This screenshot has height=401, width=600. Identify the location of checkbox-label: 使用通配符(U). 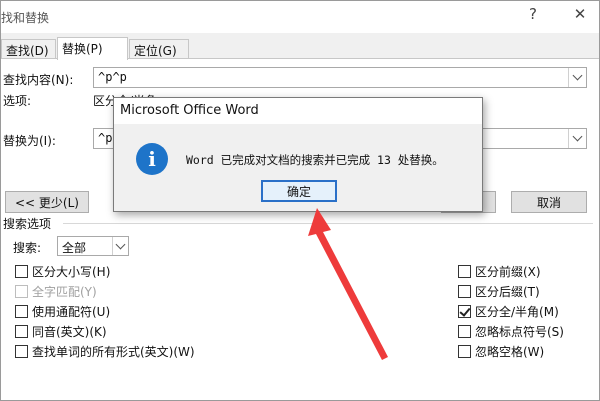
(71, 312).